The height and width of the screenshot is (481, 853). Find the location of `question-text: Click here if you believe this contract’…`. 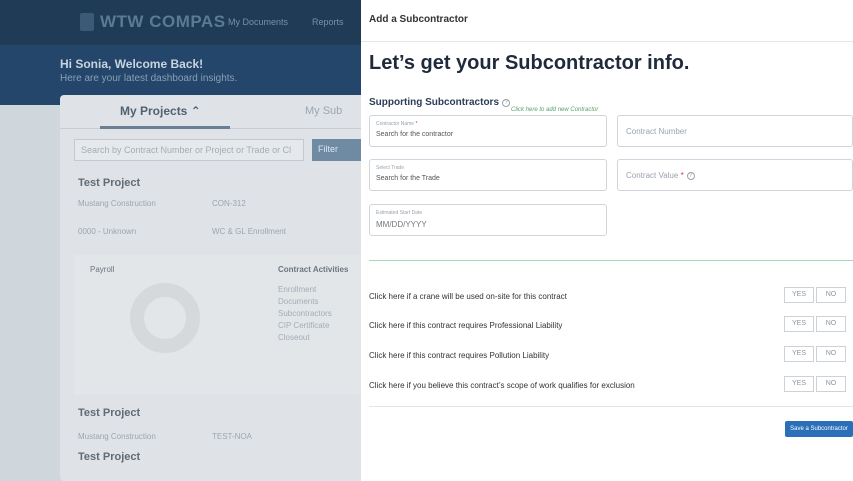

question-text: Click here if you believe this contract’… is located at coordinates (502, 385).